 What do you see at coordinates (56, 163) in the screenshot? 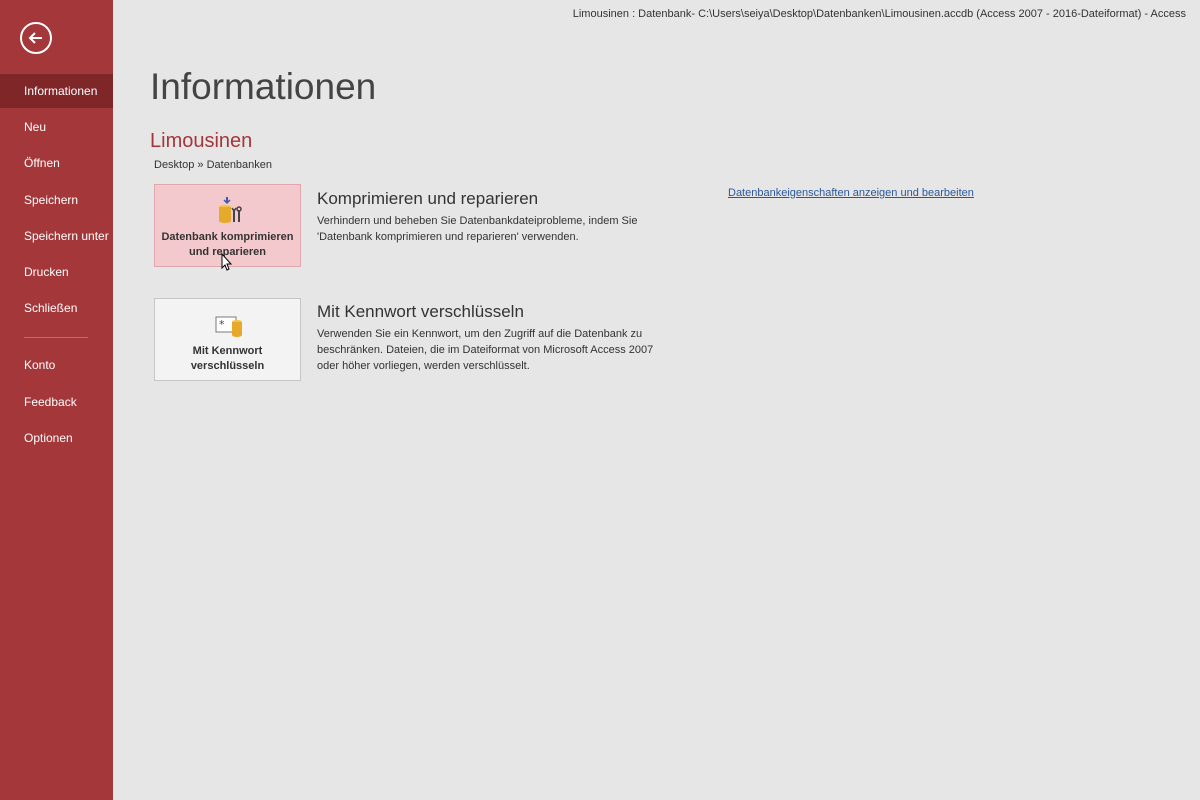
I see `nav-item-oeffnen: Öffnen` at bounding box center [56, 163].